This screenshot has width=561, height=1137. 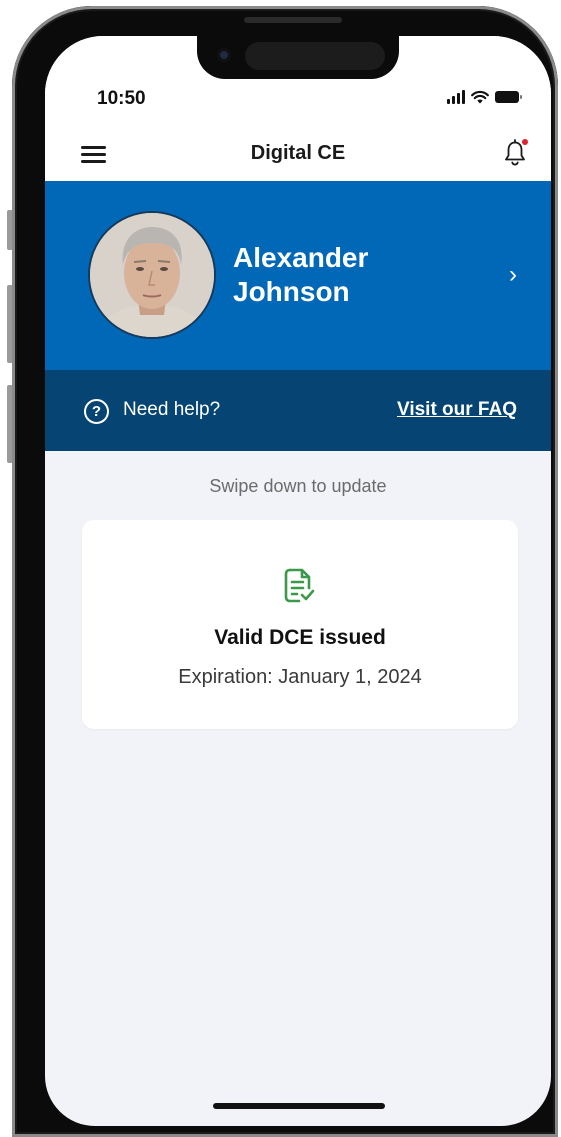 What do you see at coordinates (96, 411) in the screenshot?
I see `help-icon: ?` at bounding box center [96, 411].